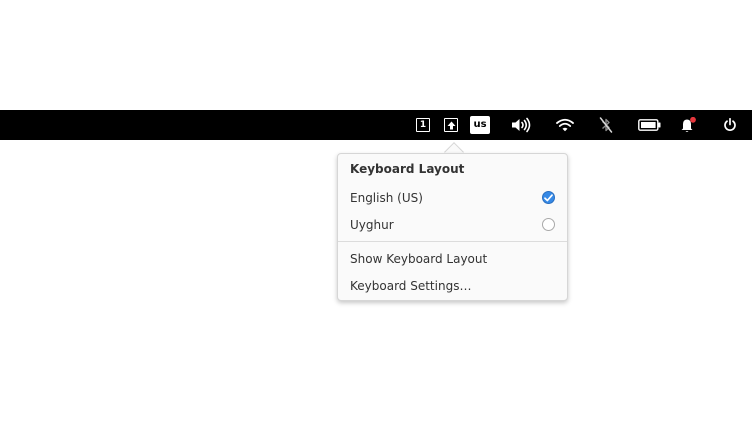 Image resolution: width=752 pixels, height=423 pixels. I want to click on bluetooth-disabled-icon, so click(606, 125).